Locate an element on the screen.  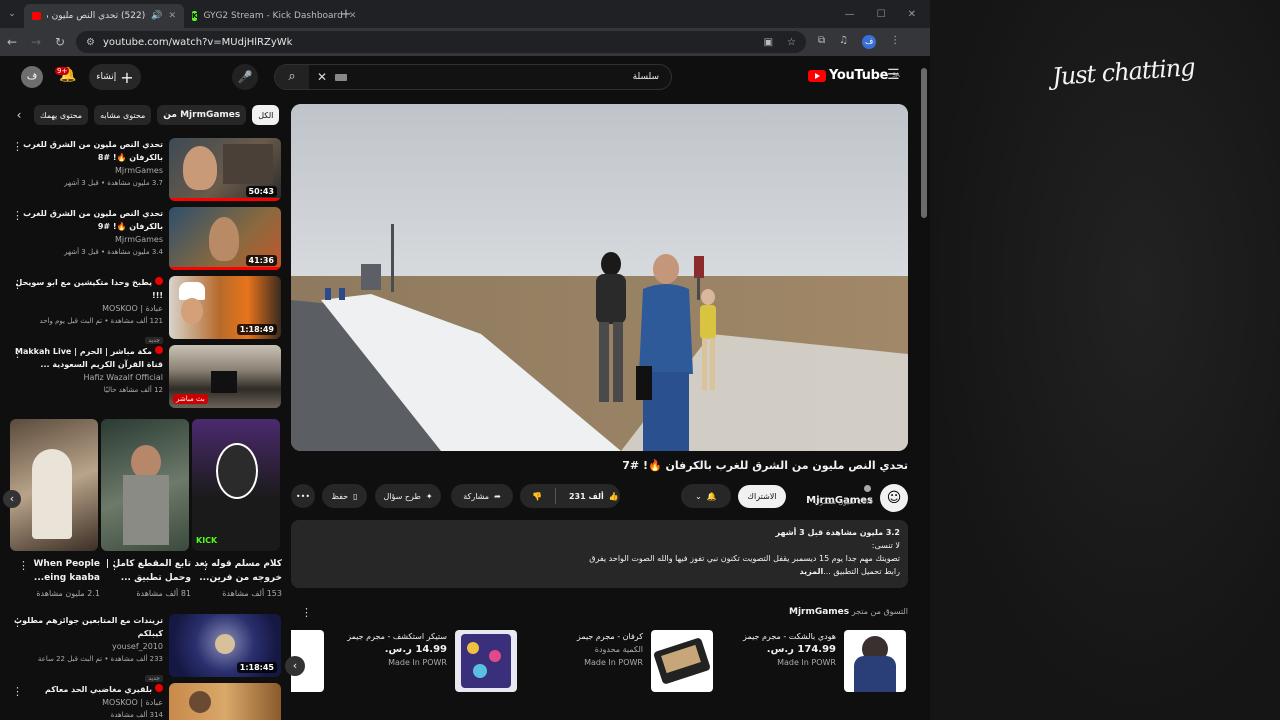
video-title: بلقيري مغاضبي الحد معاكم is located at coordinates (88, 689).